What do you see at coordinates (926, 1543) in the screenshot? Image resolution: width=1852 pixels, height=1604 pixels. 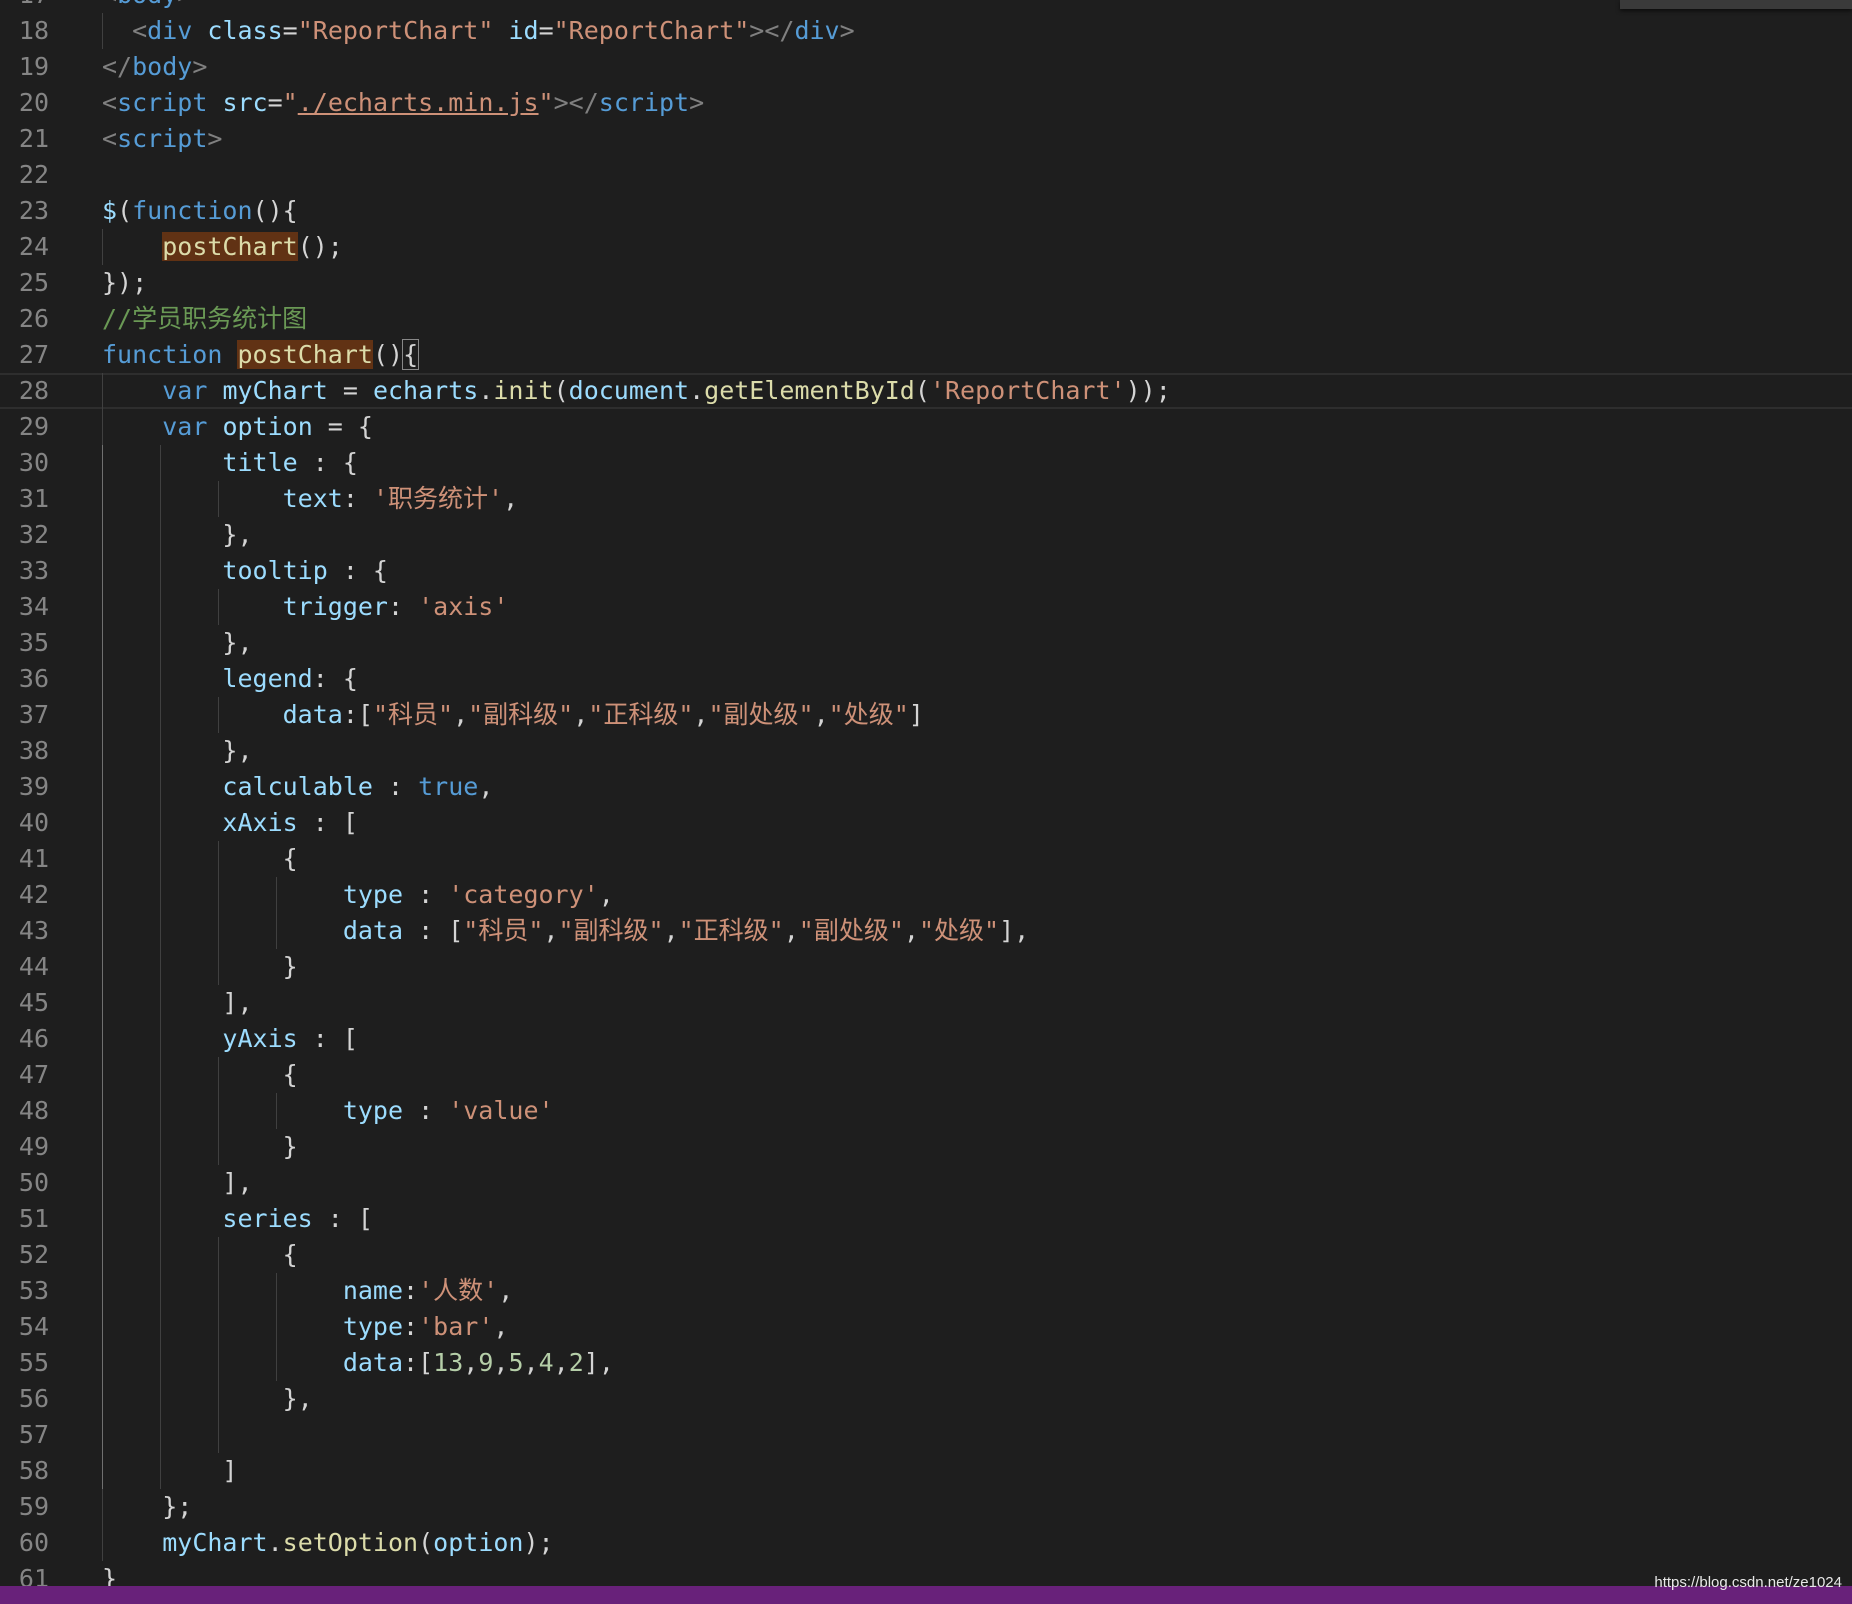 I see `code-line: 60 myChart.setOption(option);` at bounding box center [926, 1543].